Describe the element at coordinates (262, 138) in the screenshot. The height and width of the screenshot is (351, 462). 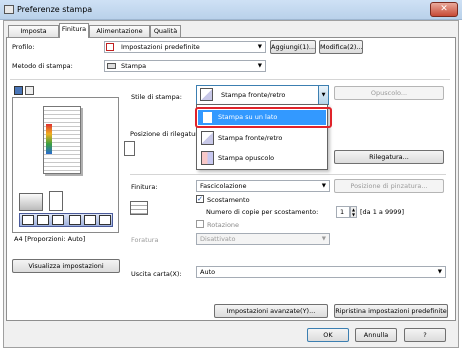
I see `option-duplex: Stampa fronte/retro` at that location.